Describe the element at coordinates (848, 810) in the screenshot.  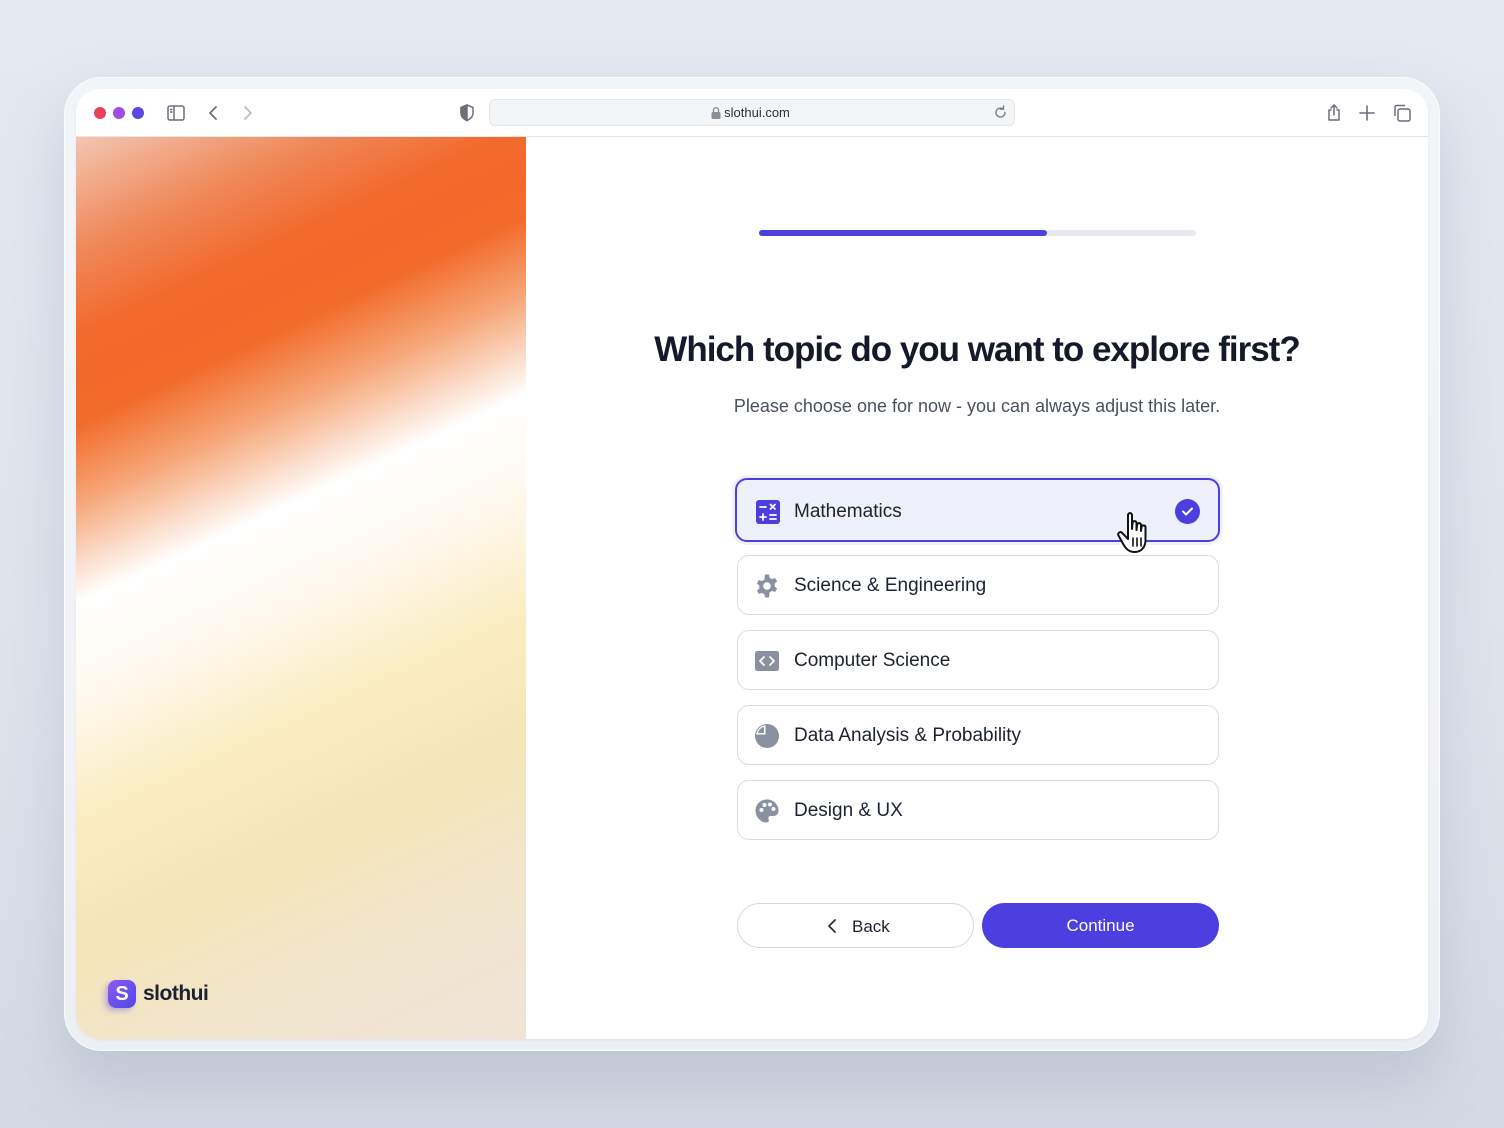
I see `topic-option-label: Design & UX` at that location.